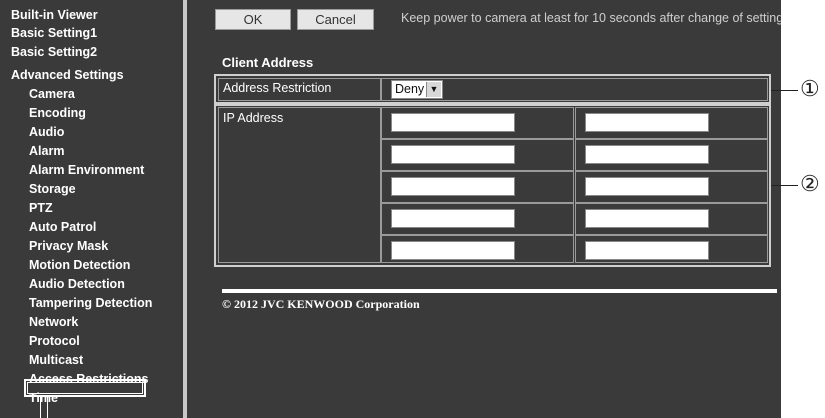 This screenshot has height=418, width=825. Describe the element at coordinates (321, 304) in the screenshot. I see `copyright-text: © 2012 JVC KENWOOD Corporation` at that location.